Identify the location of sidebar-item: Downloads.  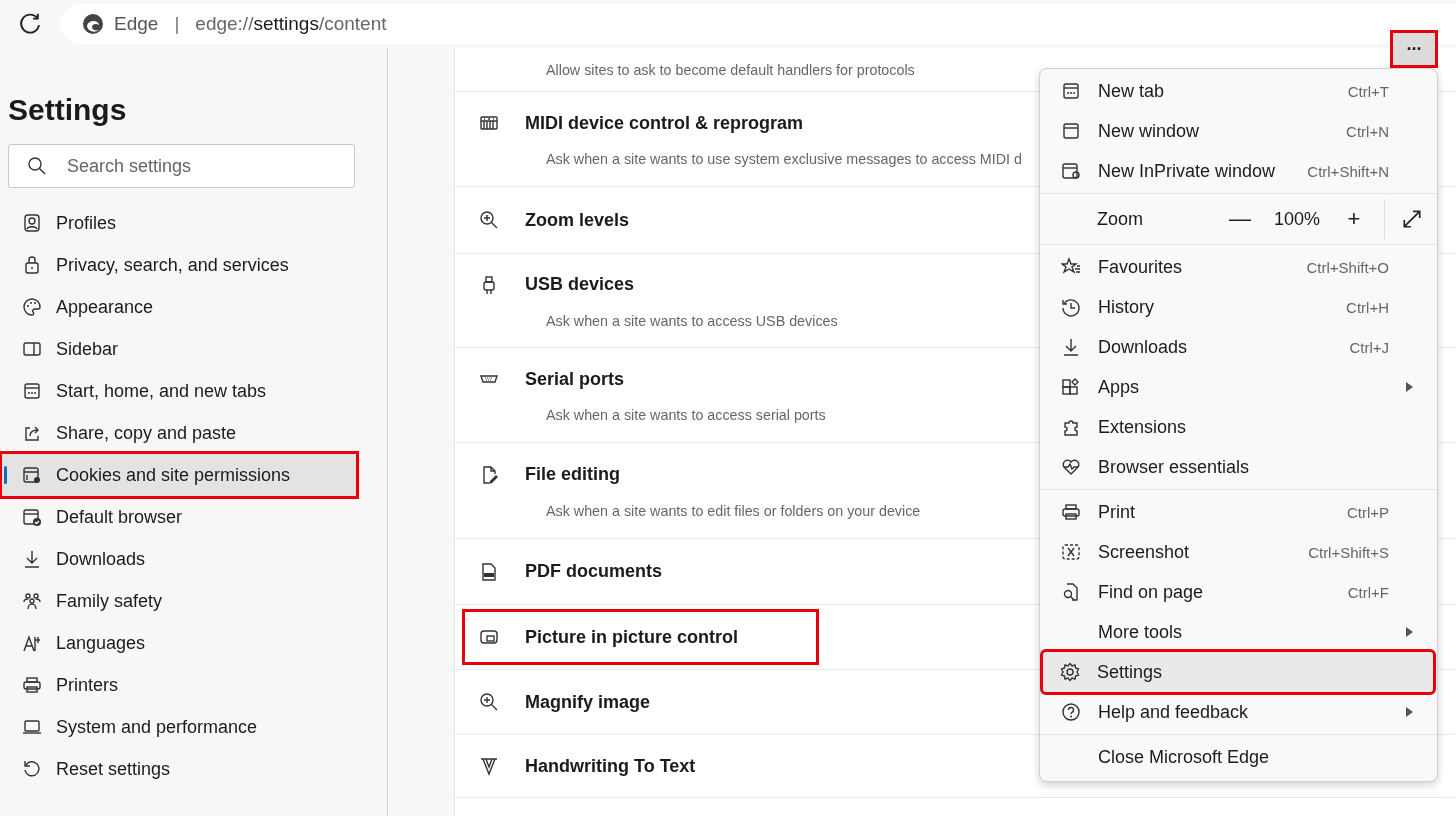
(182, 559).